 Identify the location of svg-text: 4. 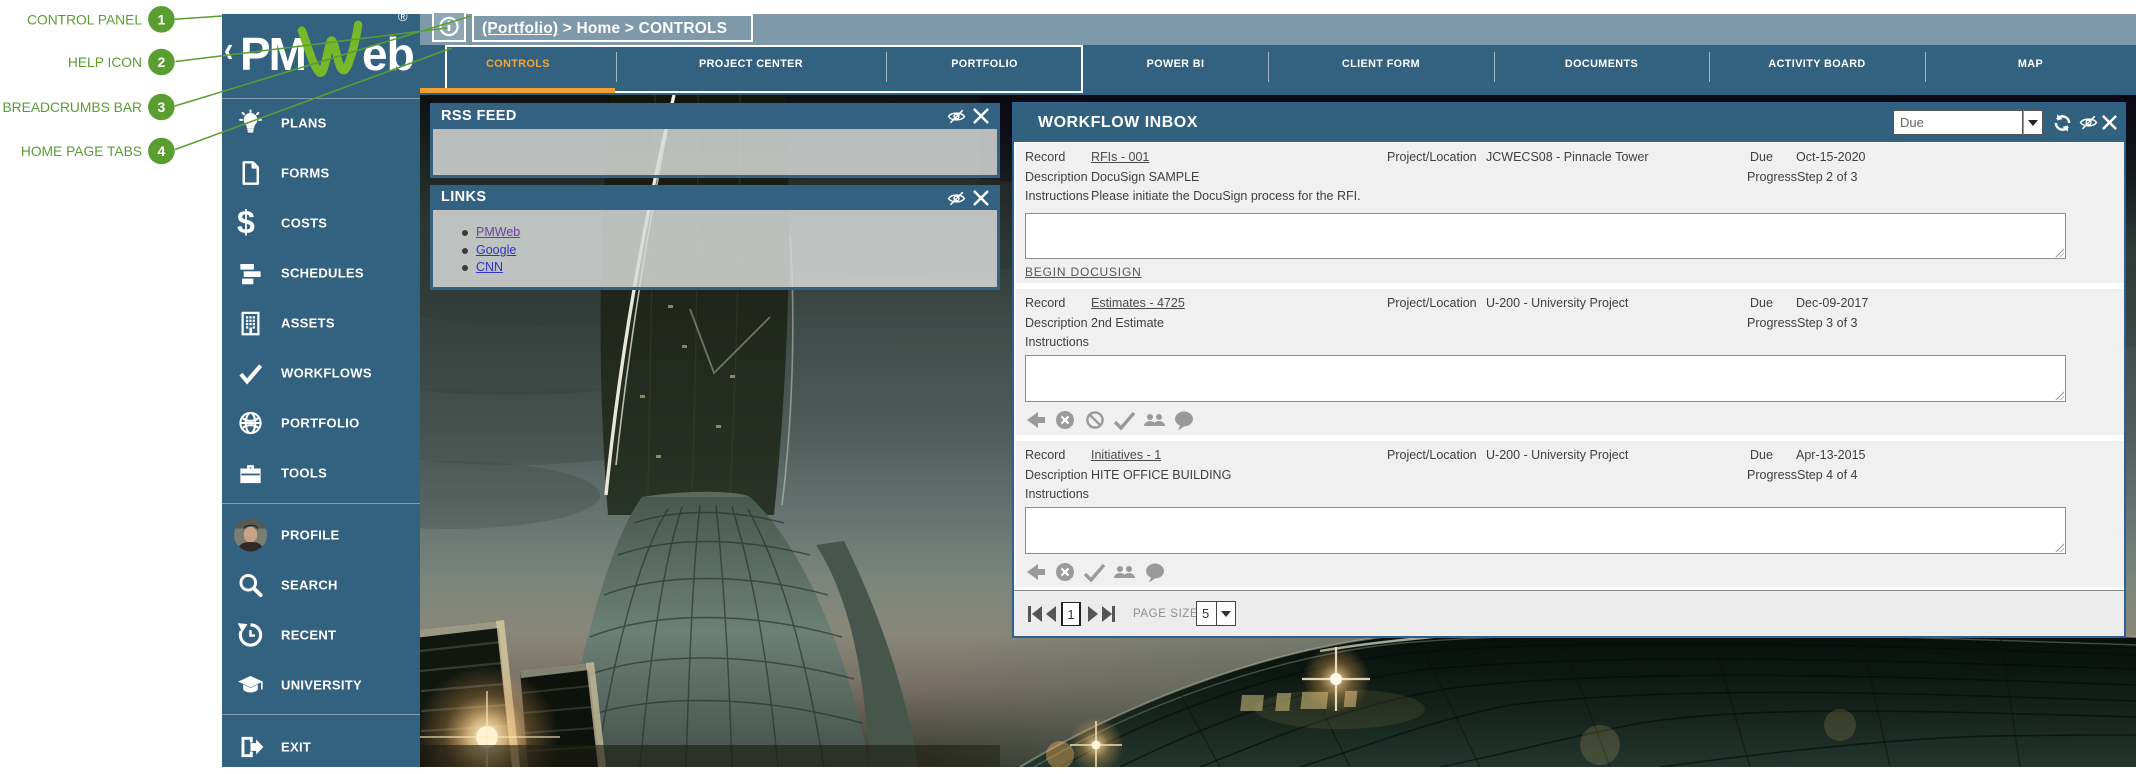
(162, 151).